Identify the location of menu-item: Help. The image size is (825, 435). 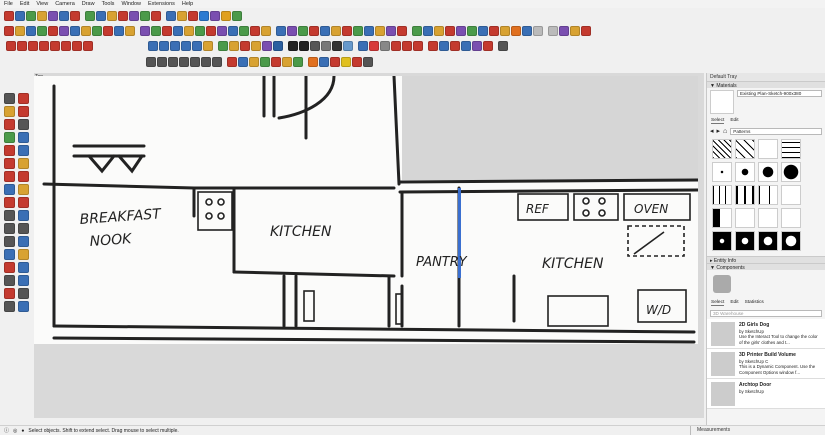
(187, 4).